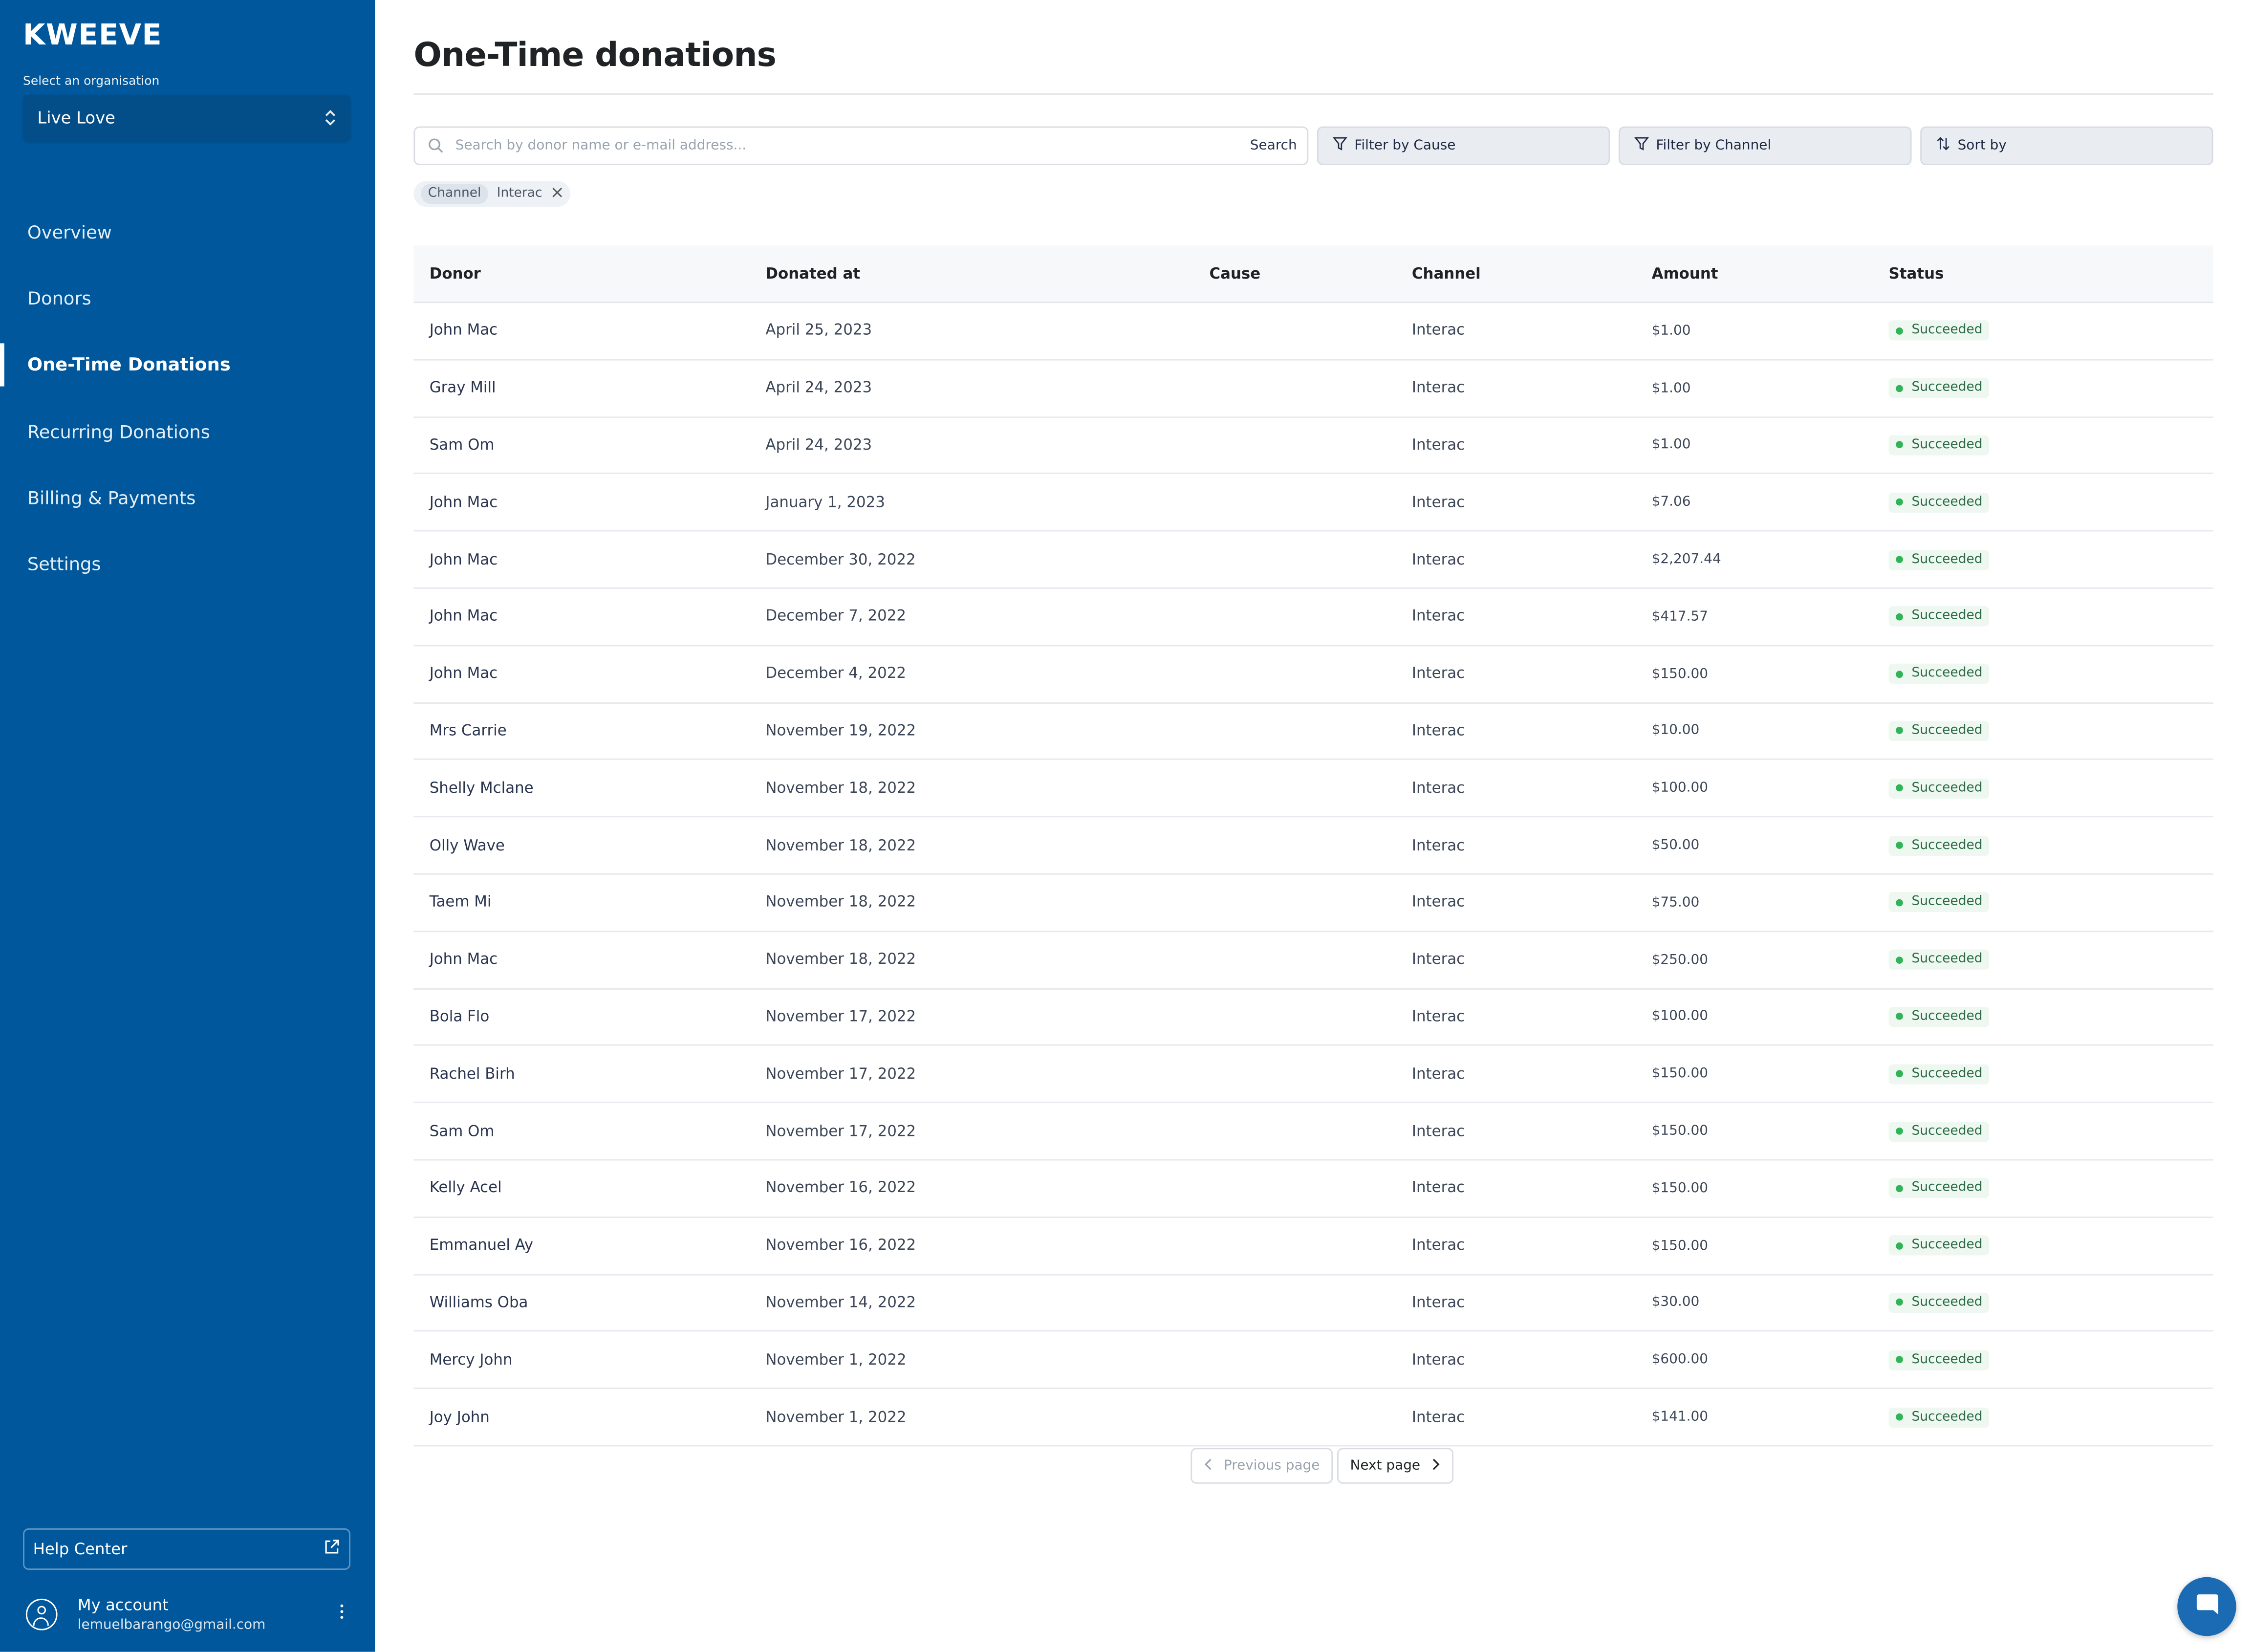 The width and height of the screenshot is (2252, 1652). Describe the element at coordinates (1385, 1465) in the screenshot. I see `next-page-label: Next page` at that location.